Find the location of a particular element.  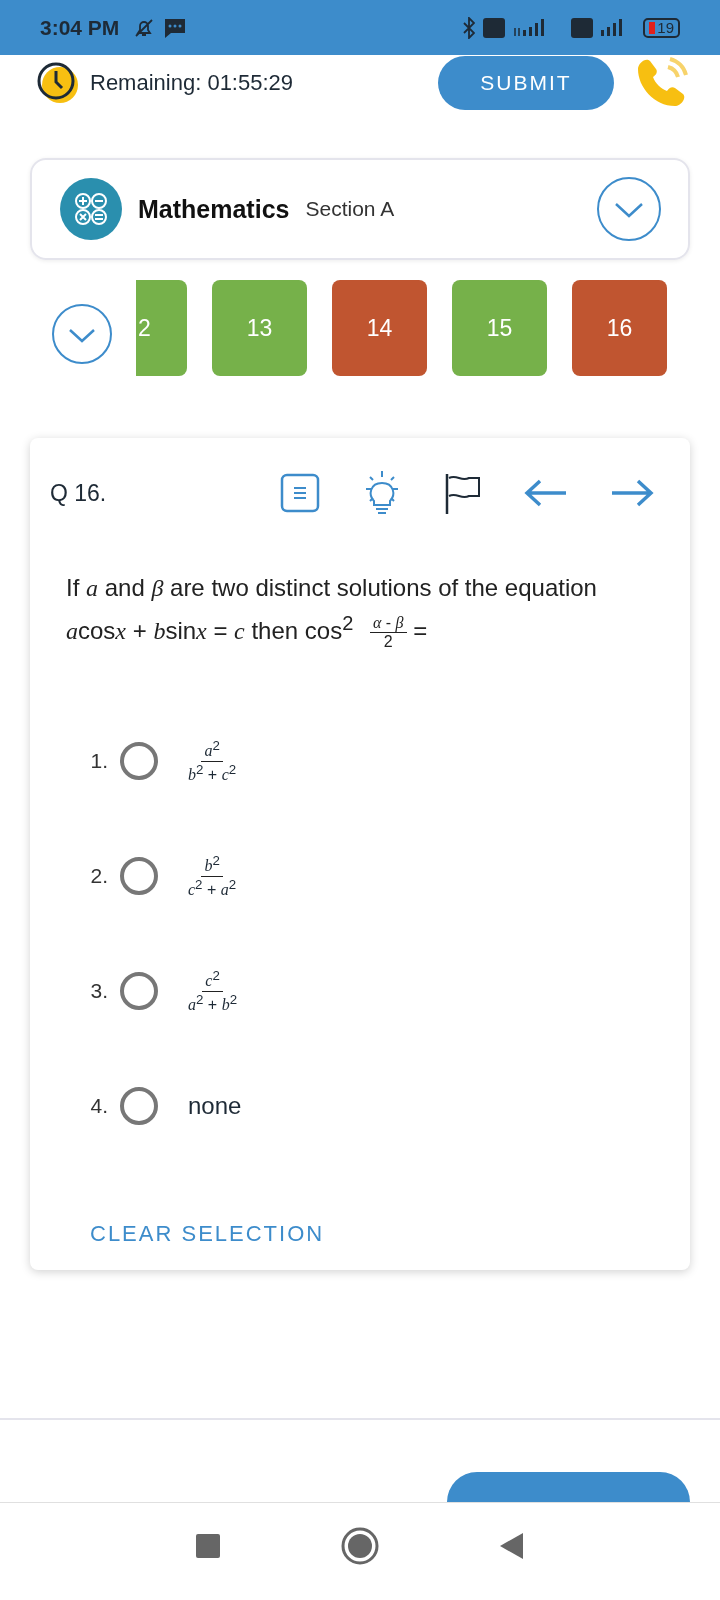

option-formula: b$^{2}$ c$^{2}$ + a$^{2}$ is located at coordinates (212, 876).